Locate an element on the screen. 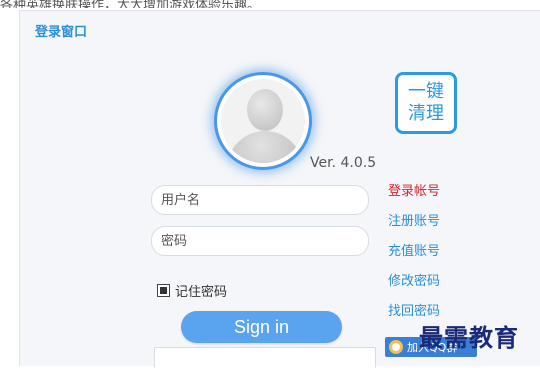 This screenshot has width=540, height=368. user-avatar is located at coordinates (263, 121).